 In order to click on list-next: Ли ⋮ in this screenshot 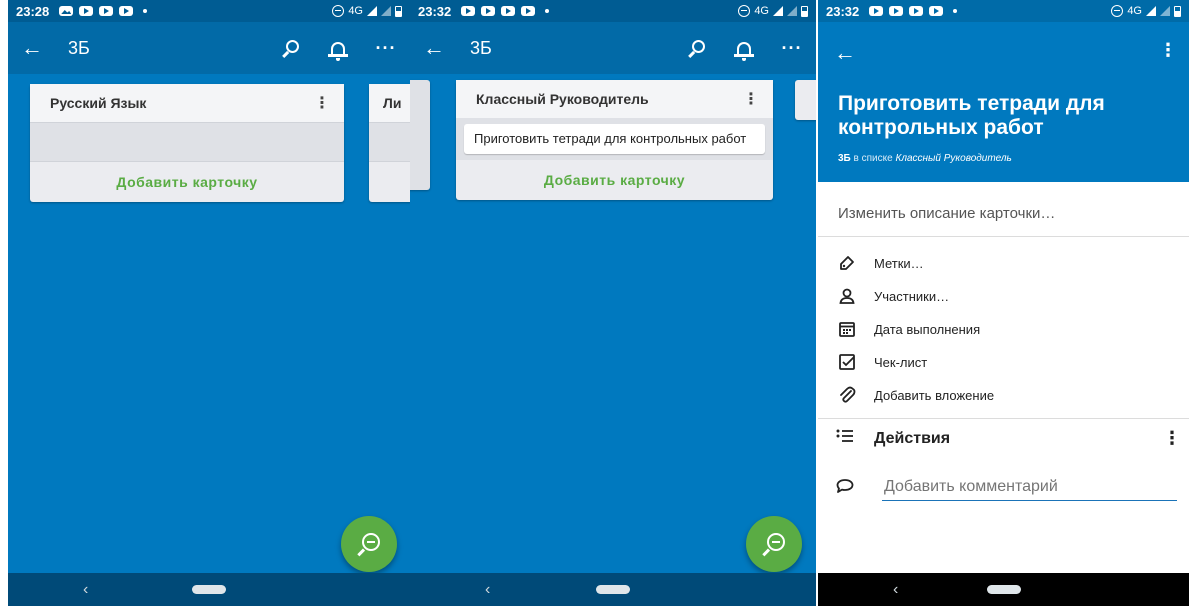, I will do `click(389, 143)`.